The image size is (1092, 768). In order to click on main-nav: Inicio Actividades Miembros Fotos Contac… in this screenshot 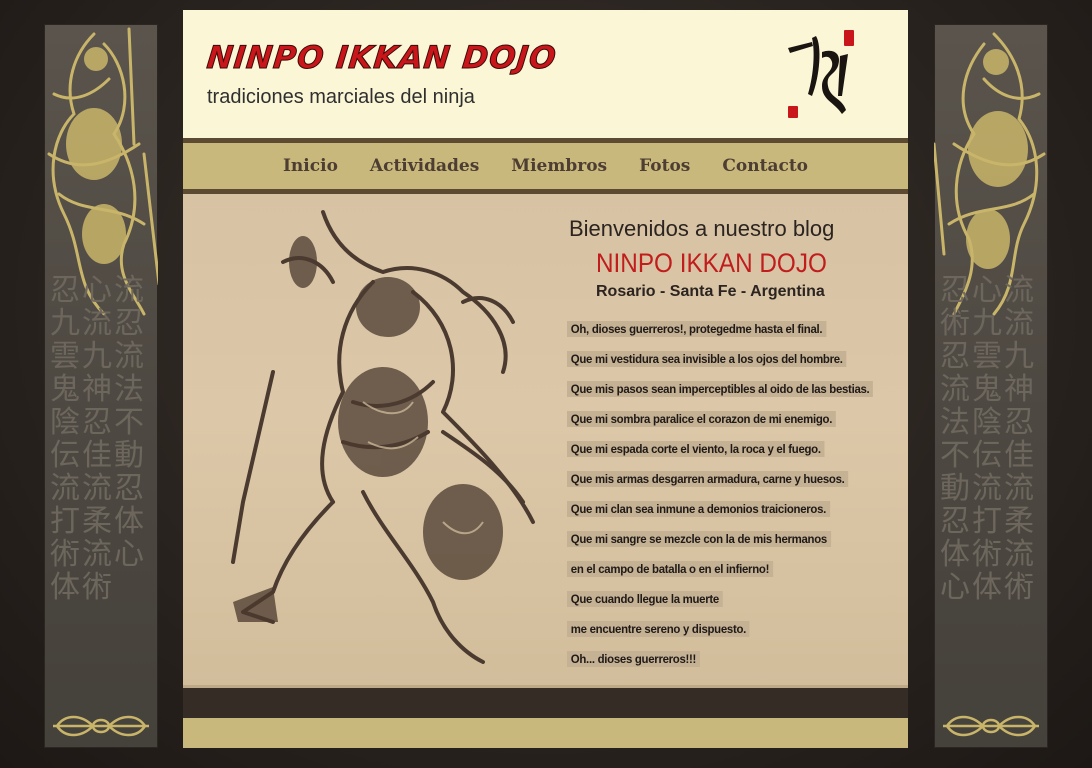, I will do `click(545, 166)`.